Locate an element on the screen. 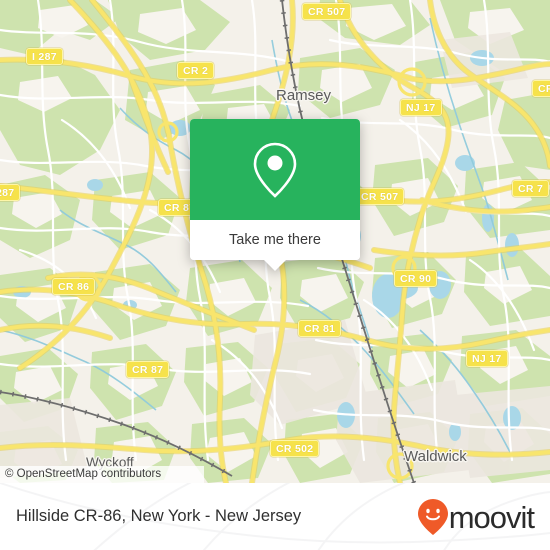 The height and width of the screenshot is (550, 550). take-me-there-button: Take me there is located at coordinates (275, 240).